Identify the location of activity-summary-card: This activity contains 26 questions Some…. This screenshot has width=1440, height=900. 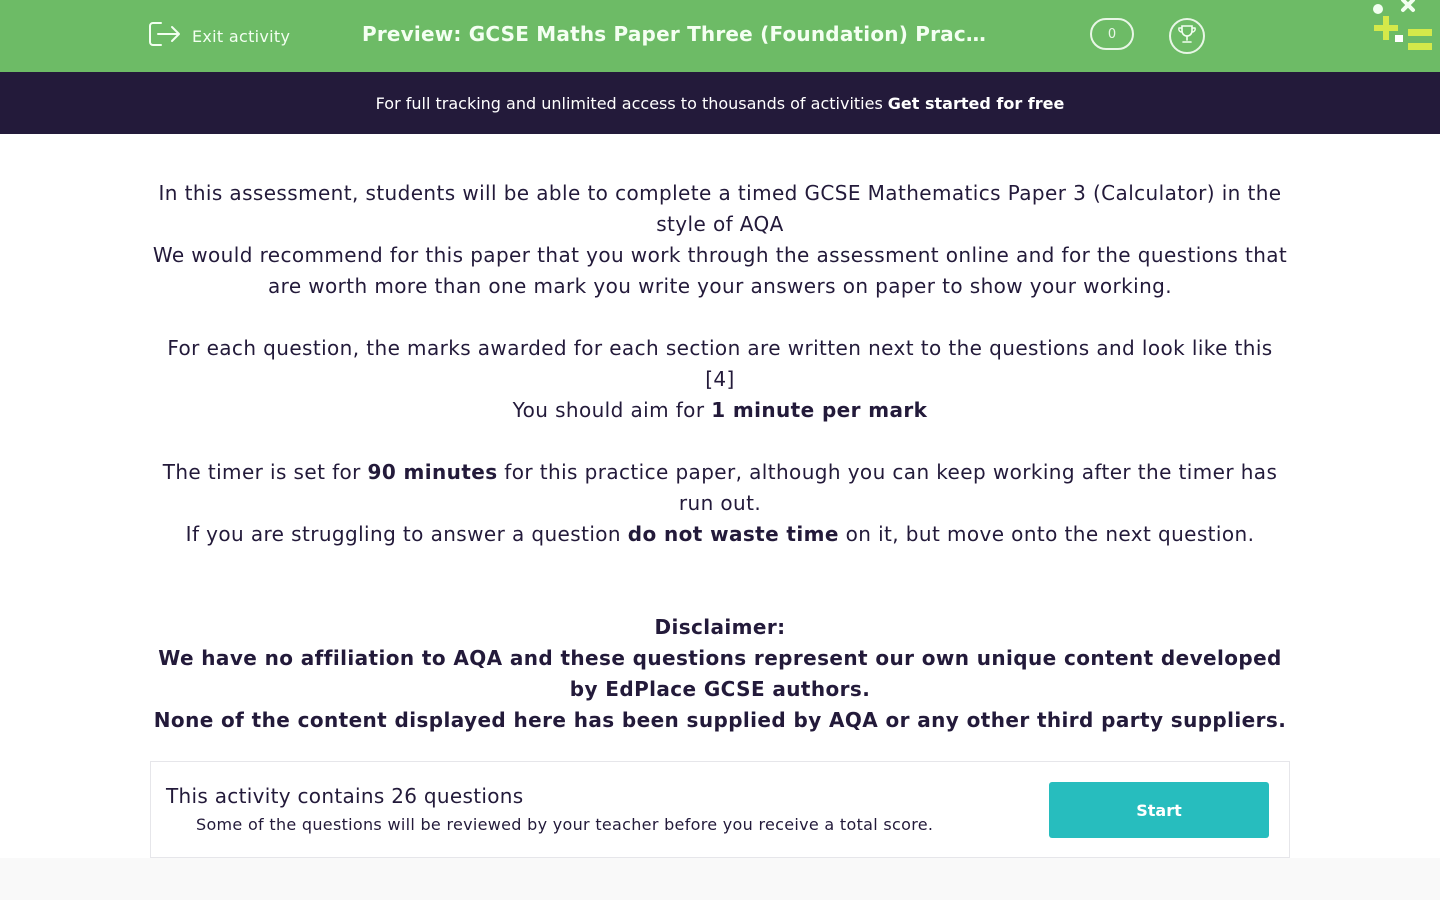
(720, 809).